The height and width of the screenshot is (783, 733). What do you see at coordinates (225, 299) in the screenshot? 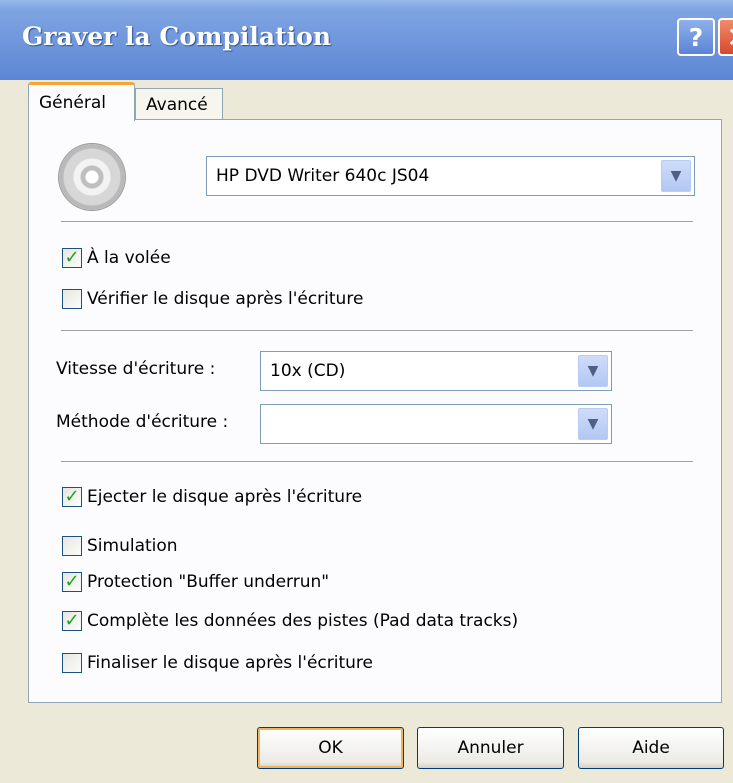
I see `verify-disc-label: Vérifier le disque après l'écriture` at bounding box center [225, 299].